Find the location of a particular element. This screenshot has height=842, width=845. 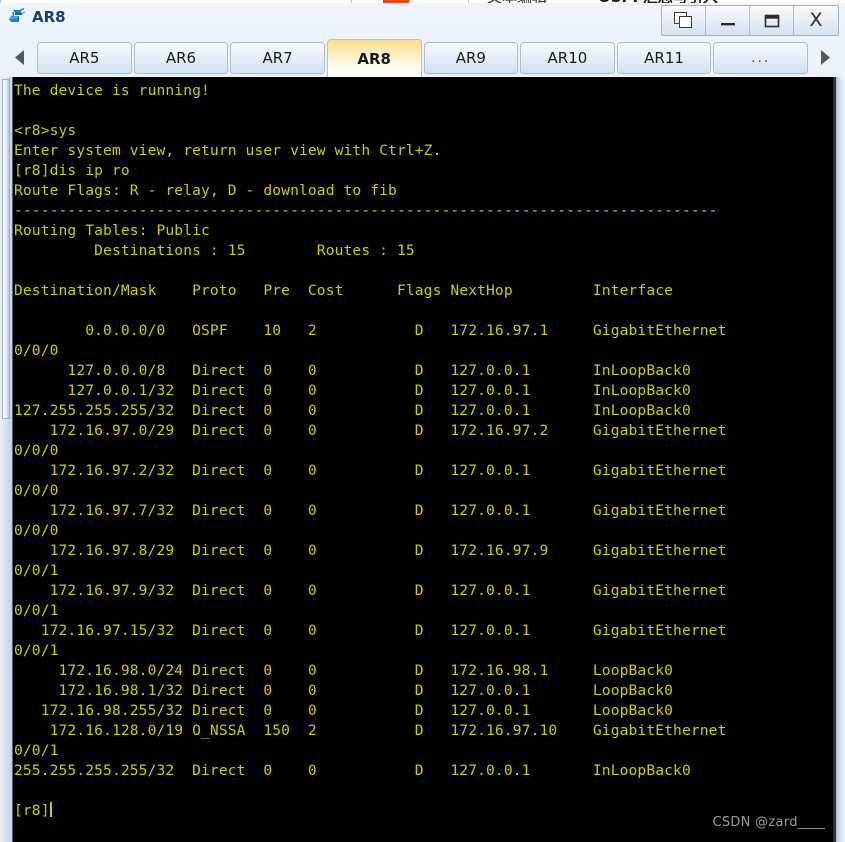

maximize-window-button is located at coordinates (772, 20).